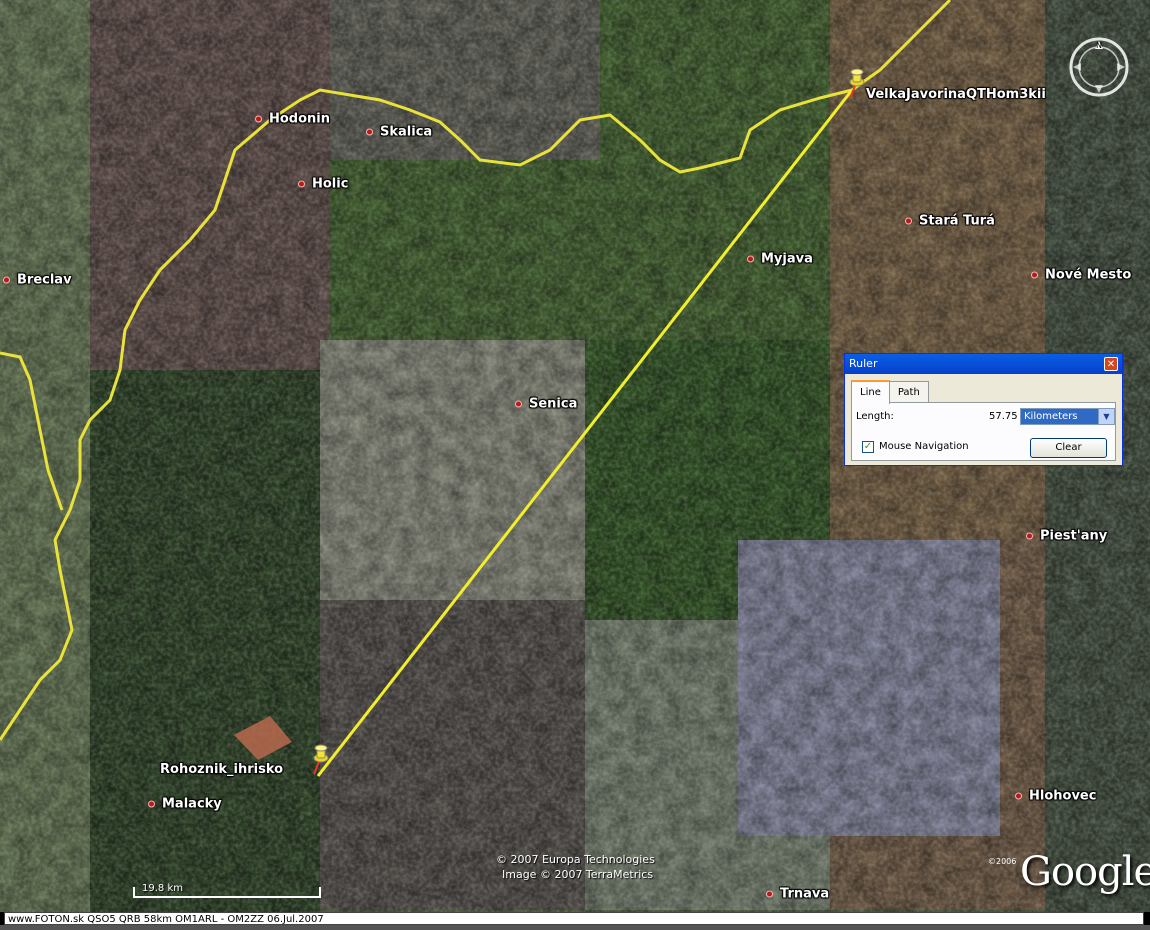  What do you see at coordinates (870, 392) in the screenshot?
I see `tab-line: Line` at bounding box center [870, 392].